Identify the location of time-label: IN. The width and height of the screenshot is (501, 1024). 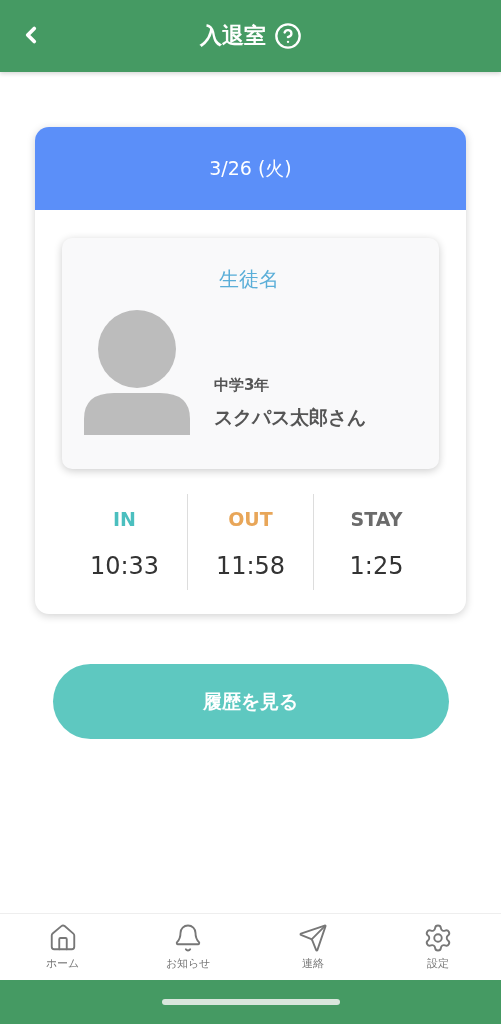
(124, 519).